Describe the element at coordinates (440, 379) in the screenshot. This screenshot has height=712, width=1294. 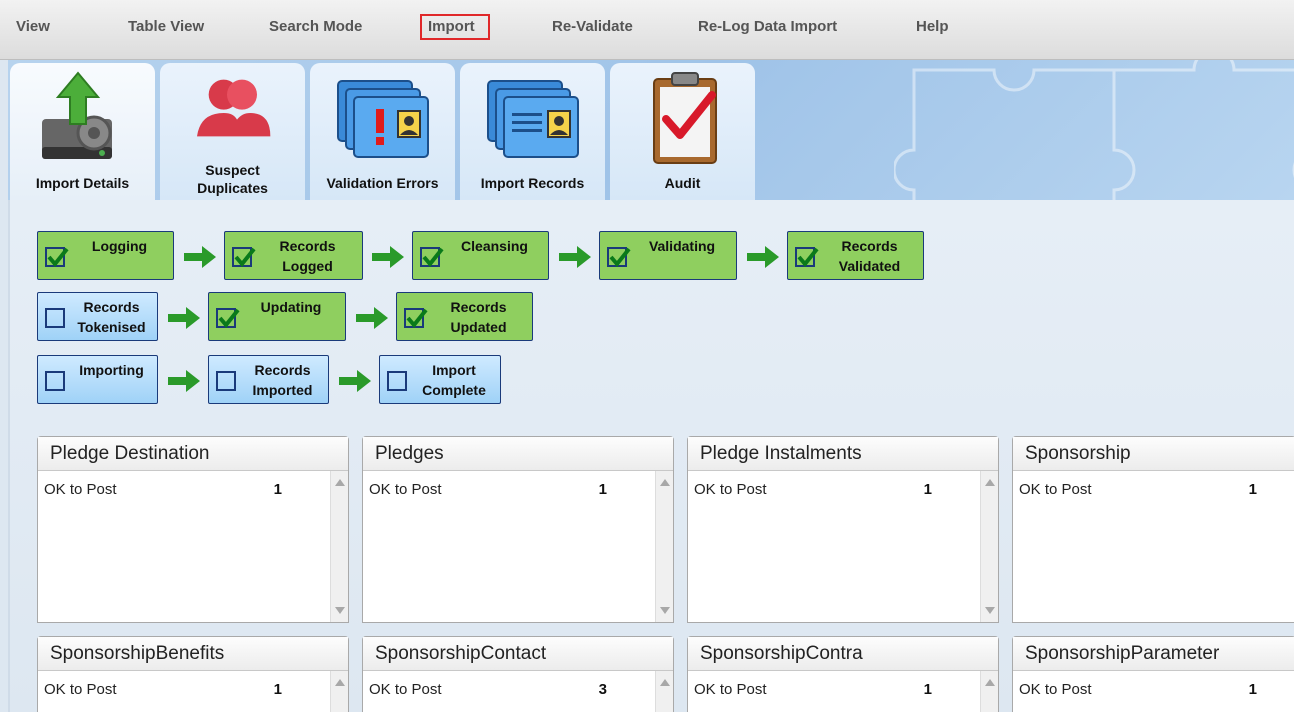
I see `step-import-complete: Import Complete` at that location.